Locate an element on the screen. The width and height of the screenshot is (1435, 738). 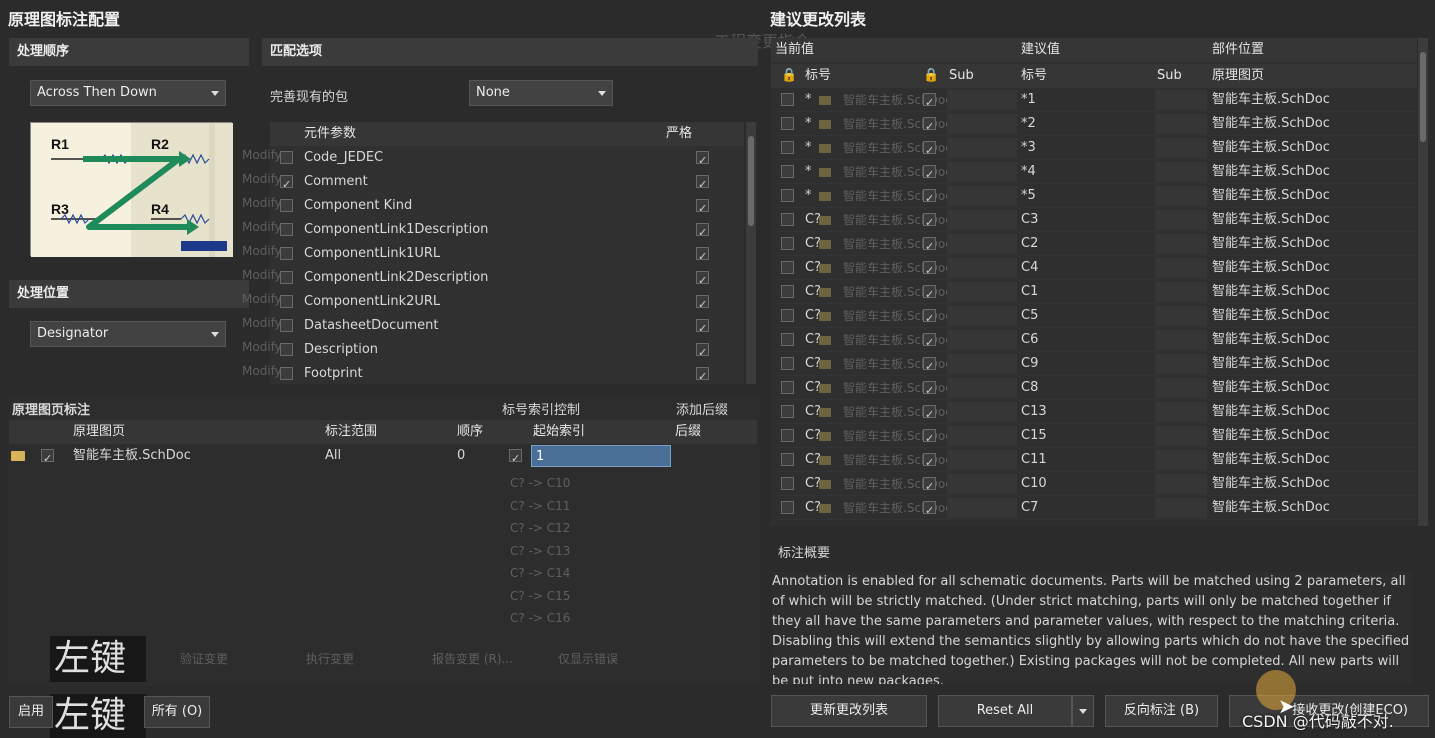
param-row: Comment is located at coordinates (507, 183).